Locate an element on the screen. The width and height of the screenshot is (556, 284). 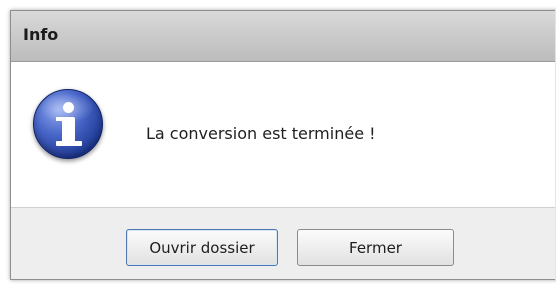
dialog-message: La conversion est terminée ! is located at coordinates (261, 133).